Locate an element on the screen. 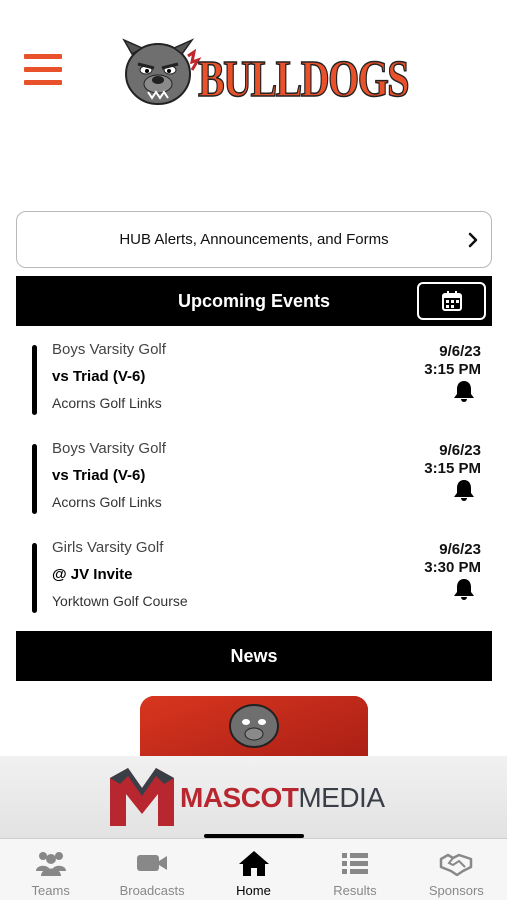 Image resolution: width=507 pixels, height=900 pixels. event-team: Girls Varsity Golf is located at coordinates (108, 547).